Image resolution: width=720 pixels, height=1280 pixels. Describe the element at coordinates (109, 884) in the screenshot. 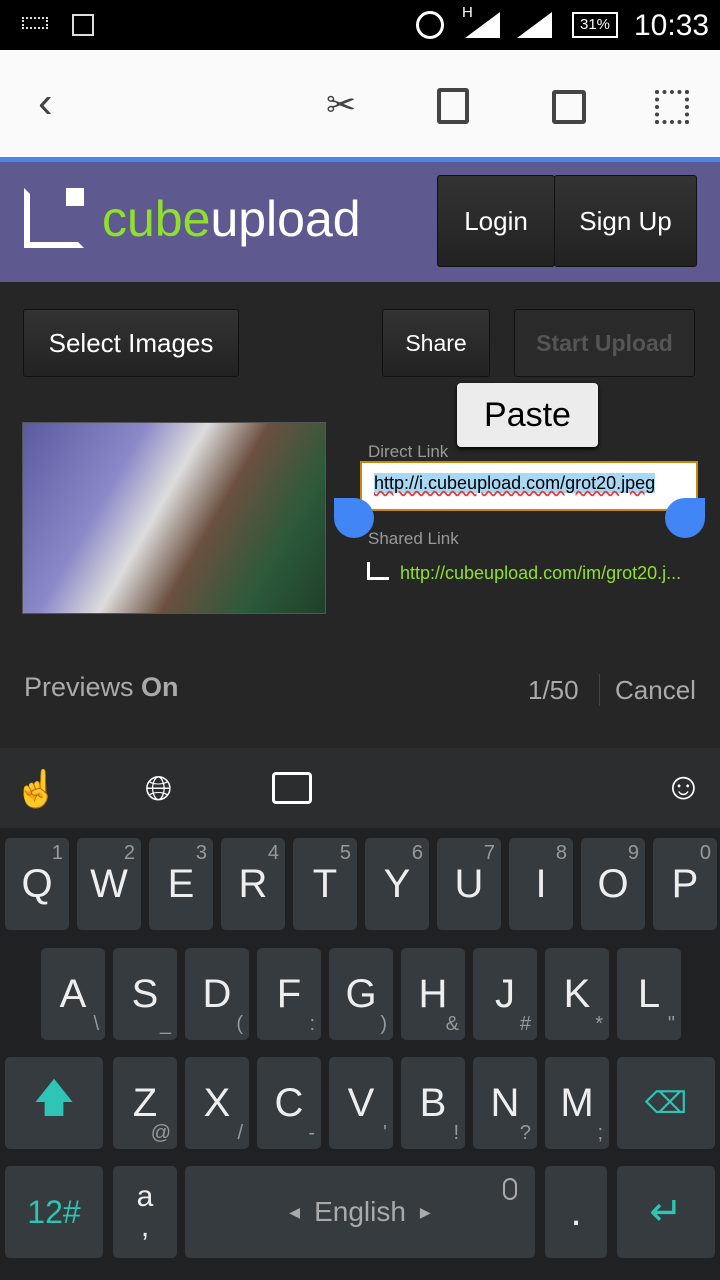

I see `key-w: W2` at that location.